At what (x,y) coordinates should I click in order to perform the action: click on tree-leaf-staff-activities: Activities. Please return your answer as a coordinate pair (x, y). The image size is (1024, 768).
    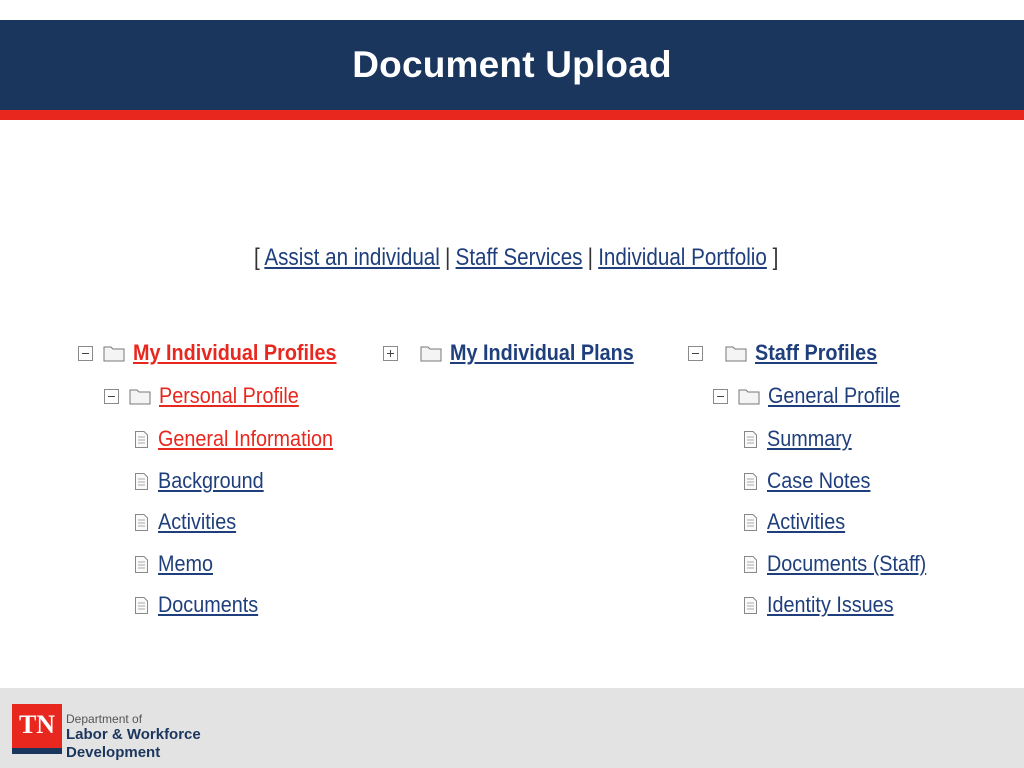
    Looking at the image, I should click on (799, 522).